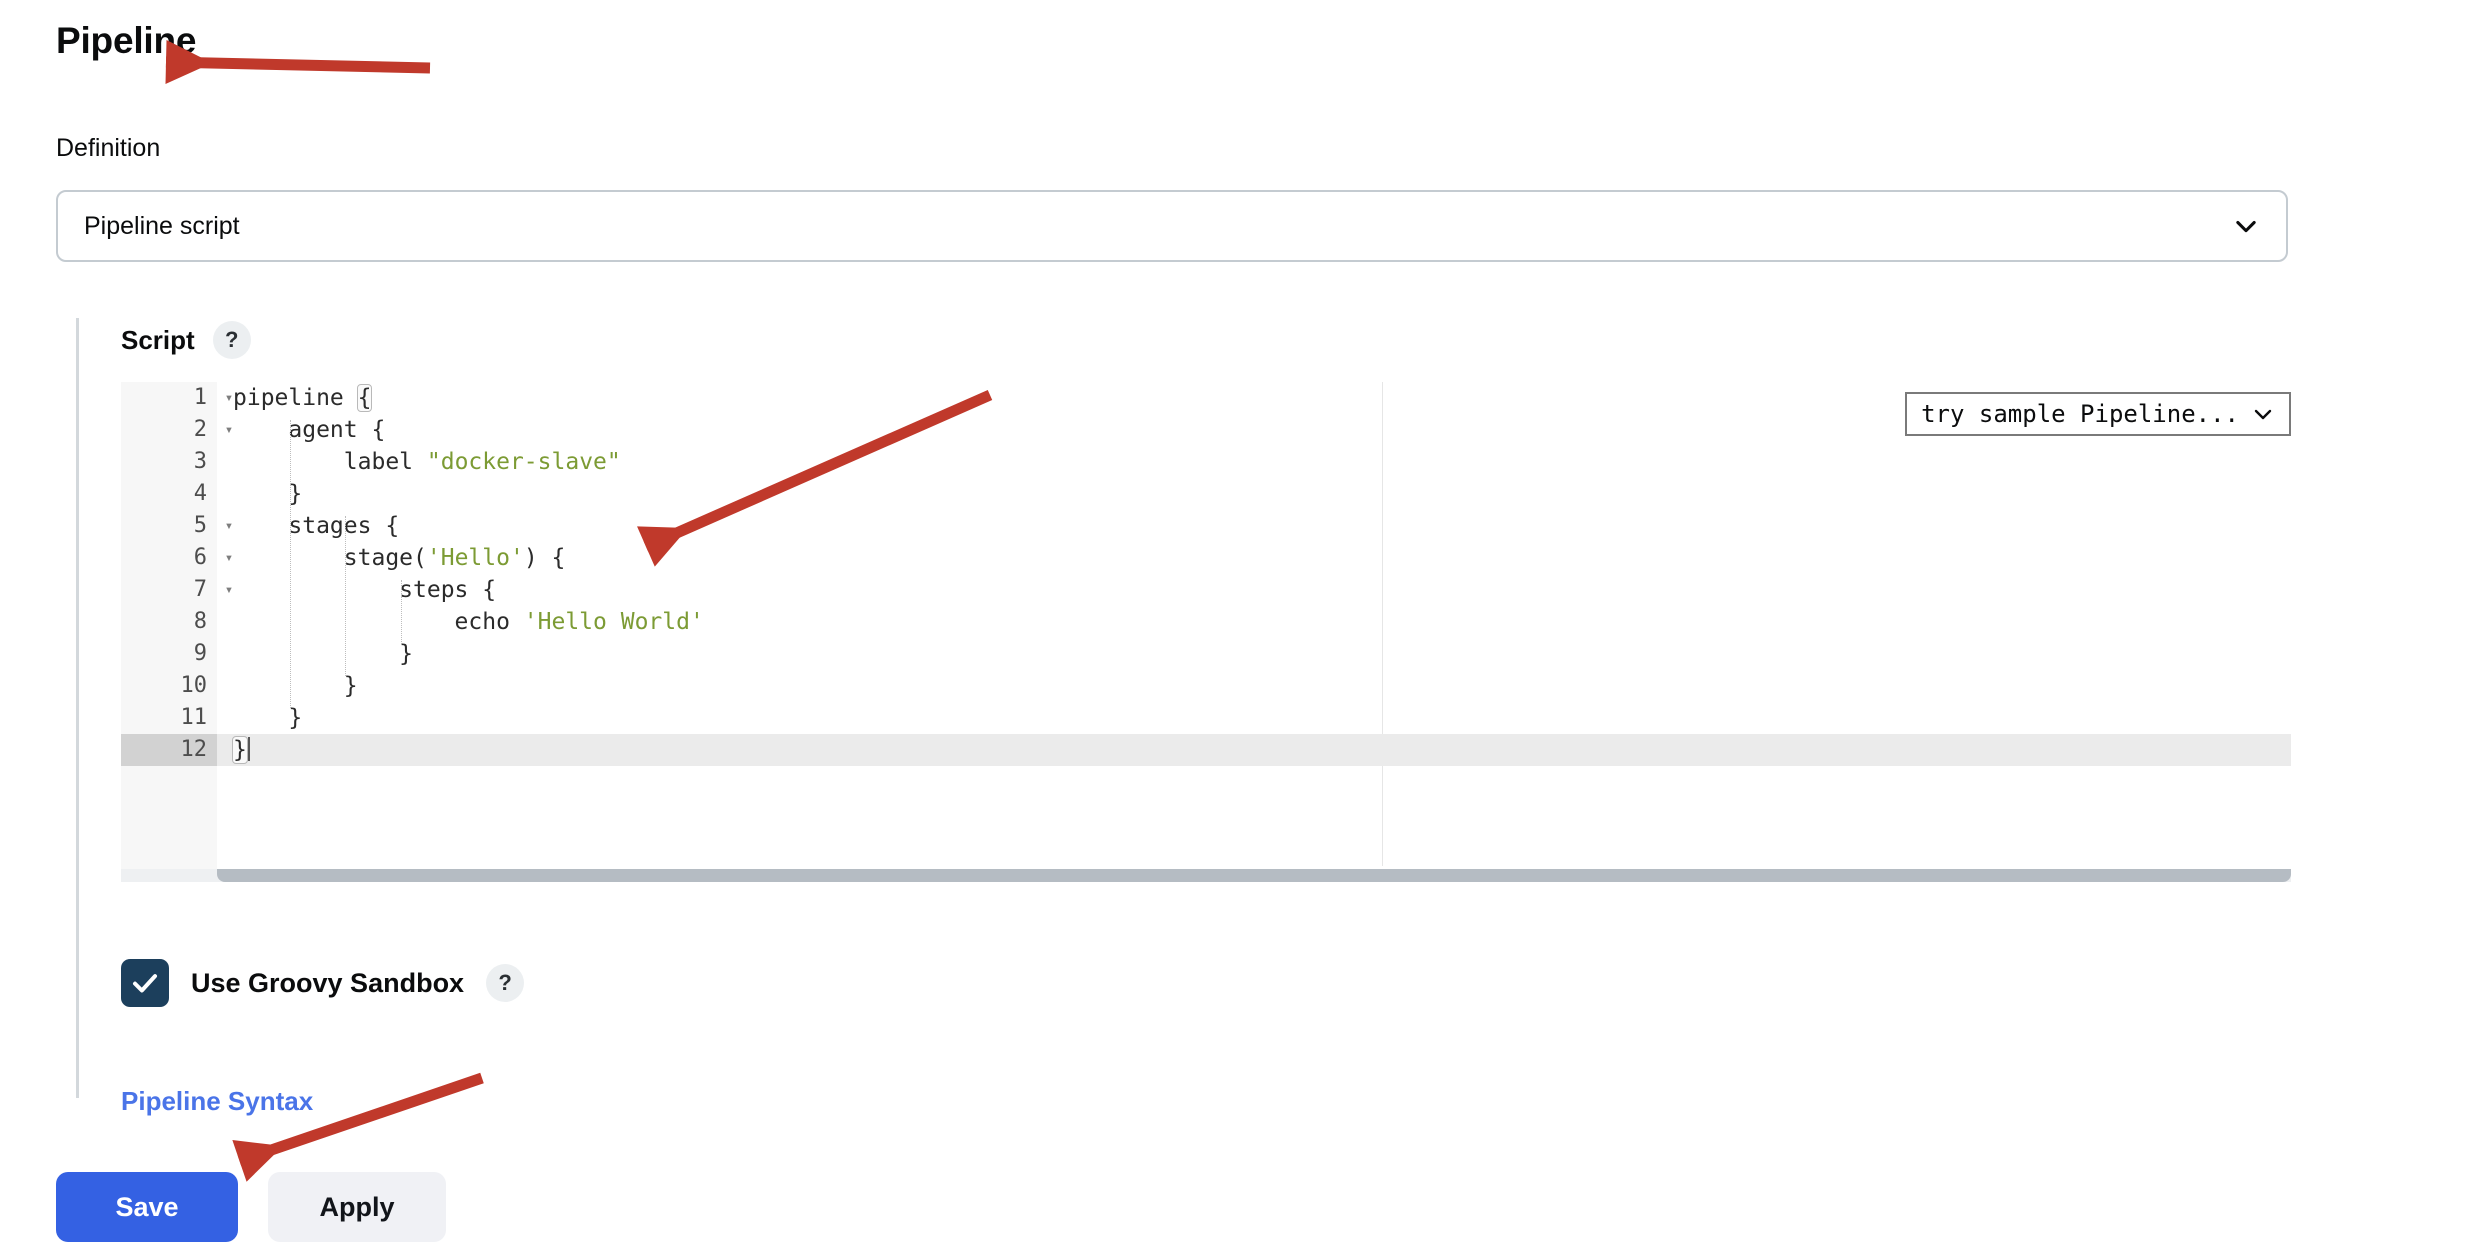 Image resolution: width=2492 pixels, height=1260 pixels. I want to click on code-line-text: stage('Hello') {, so click(399, 558).